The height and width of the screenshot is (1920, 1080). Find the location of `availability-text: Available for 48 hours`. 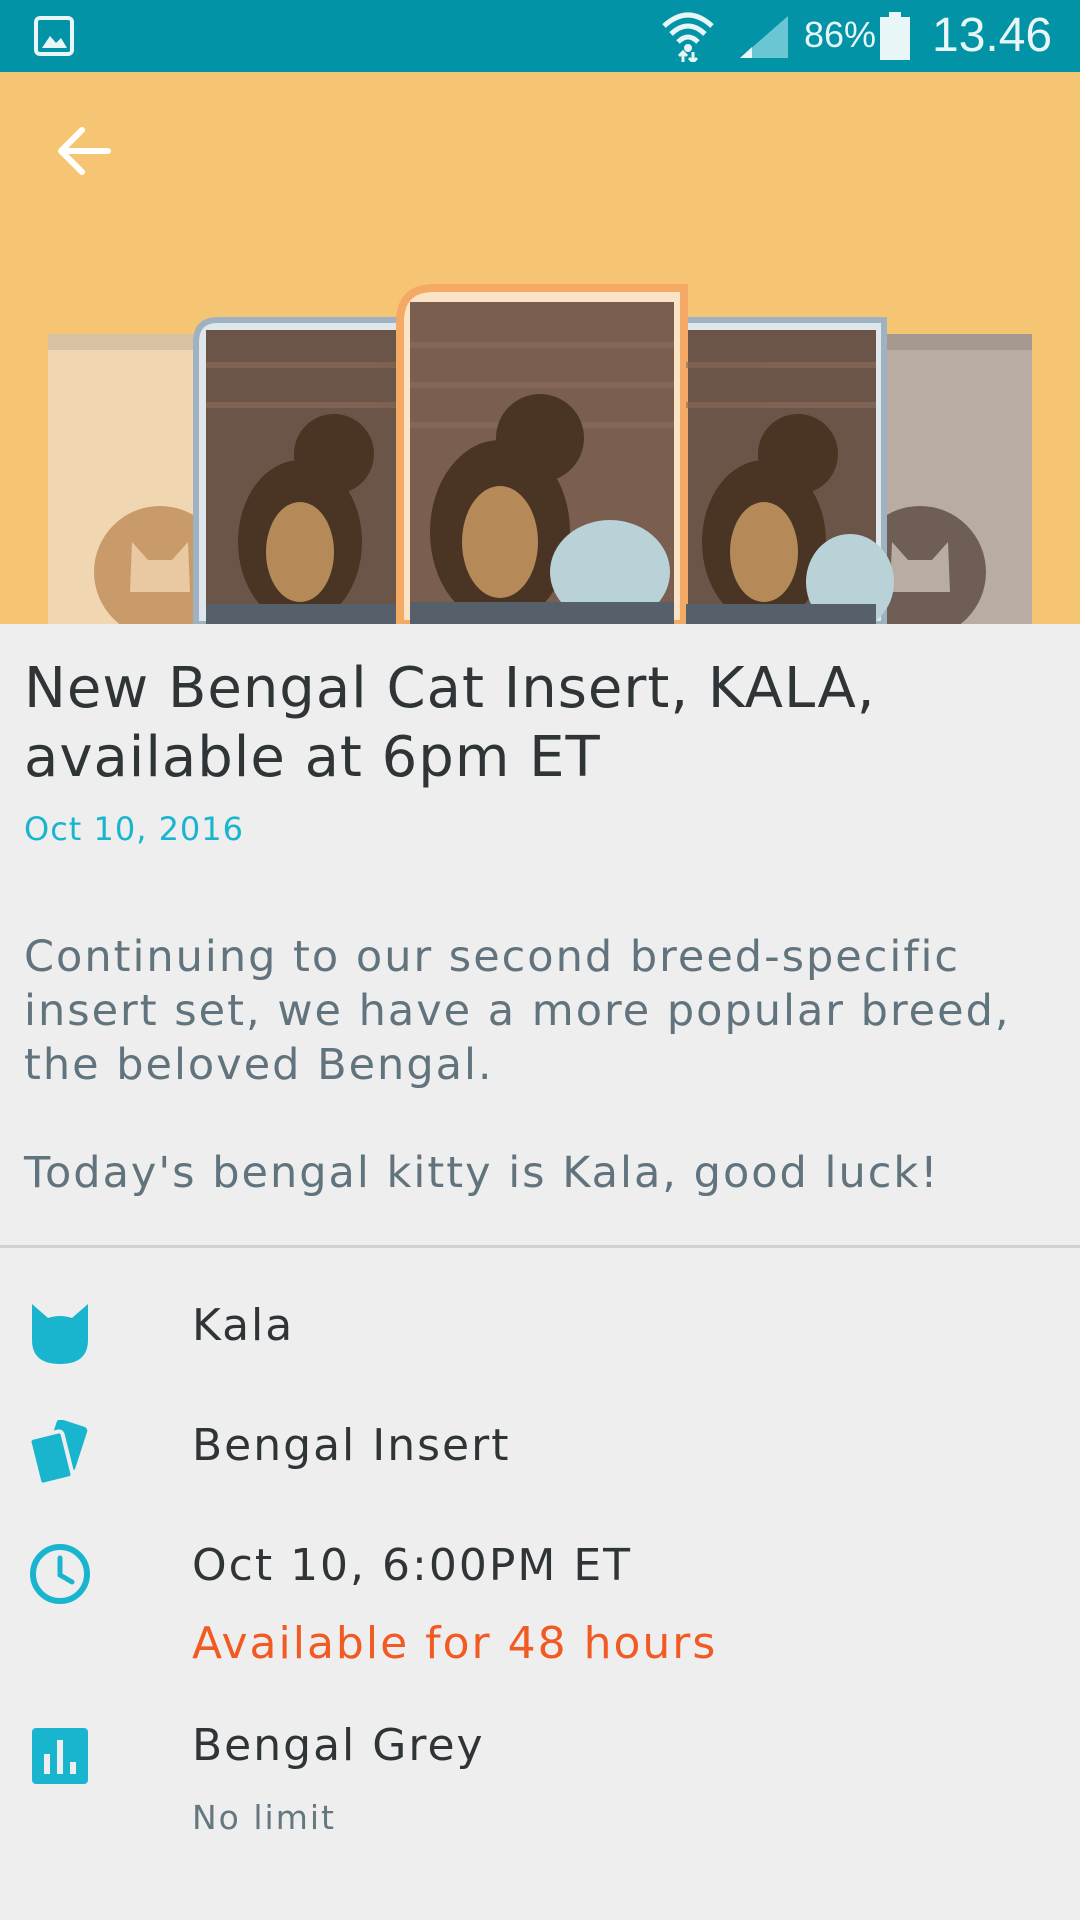

availability-text: Available for 48 hours is located at coordinates (455, 1643).